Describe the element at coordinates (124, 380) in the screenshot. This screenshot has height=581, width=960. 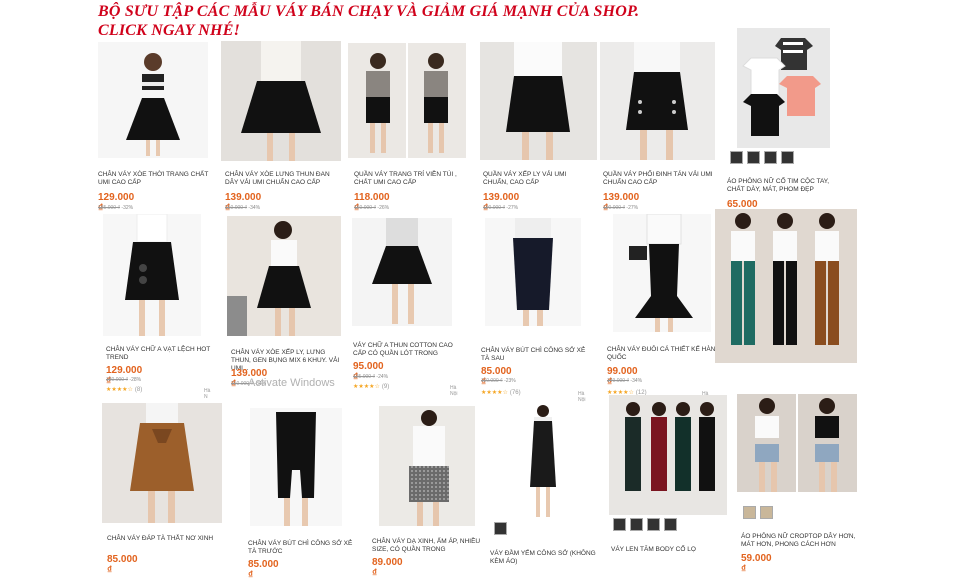
I see `product-old-price: 180.000 ₫ -28%` at that location.